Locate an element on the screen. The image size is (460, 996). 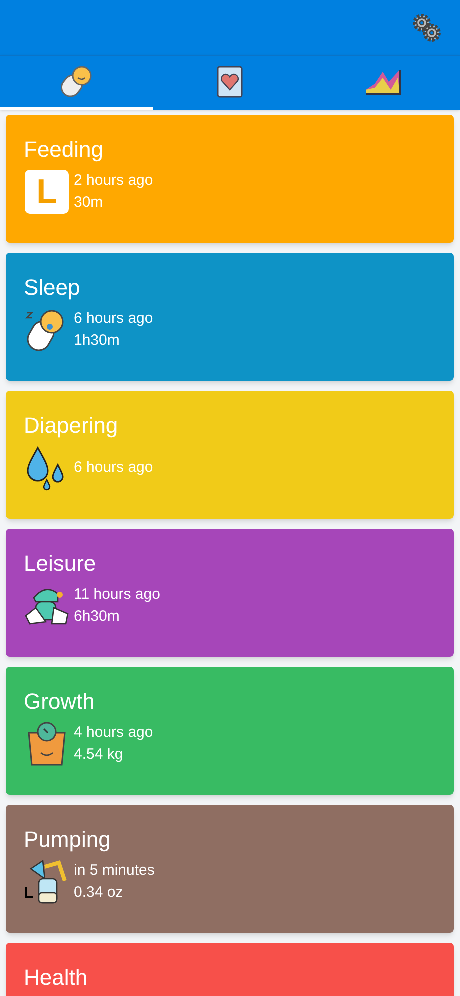
card-detail: 6h30m is located at coordinates (97, 617).